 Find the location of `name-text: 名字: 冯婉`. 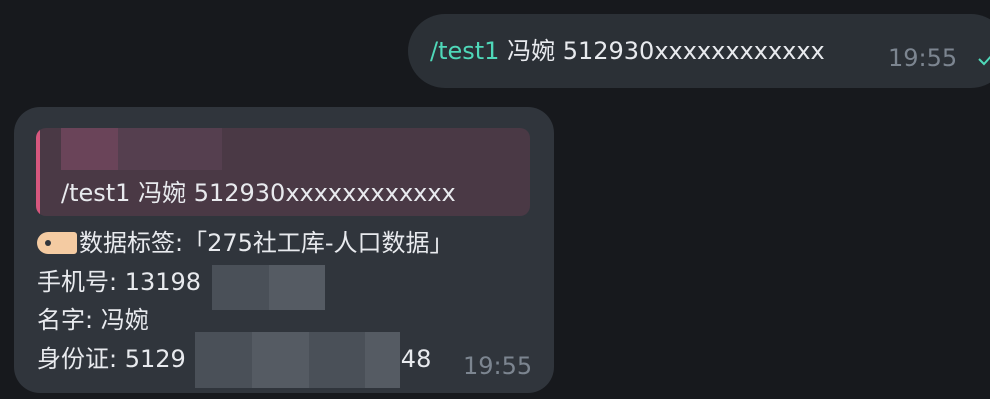

name-text: 名字: 冯婉 is located at coordinates (93, 320).